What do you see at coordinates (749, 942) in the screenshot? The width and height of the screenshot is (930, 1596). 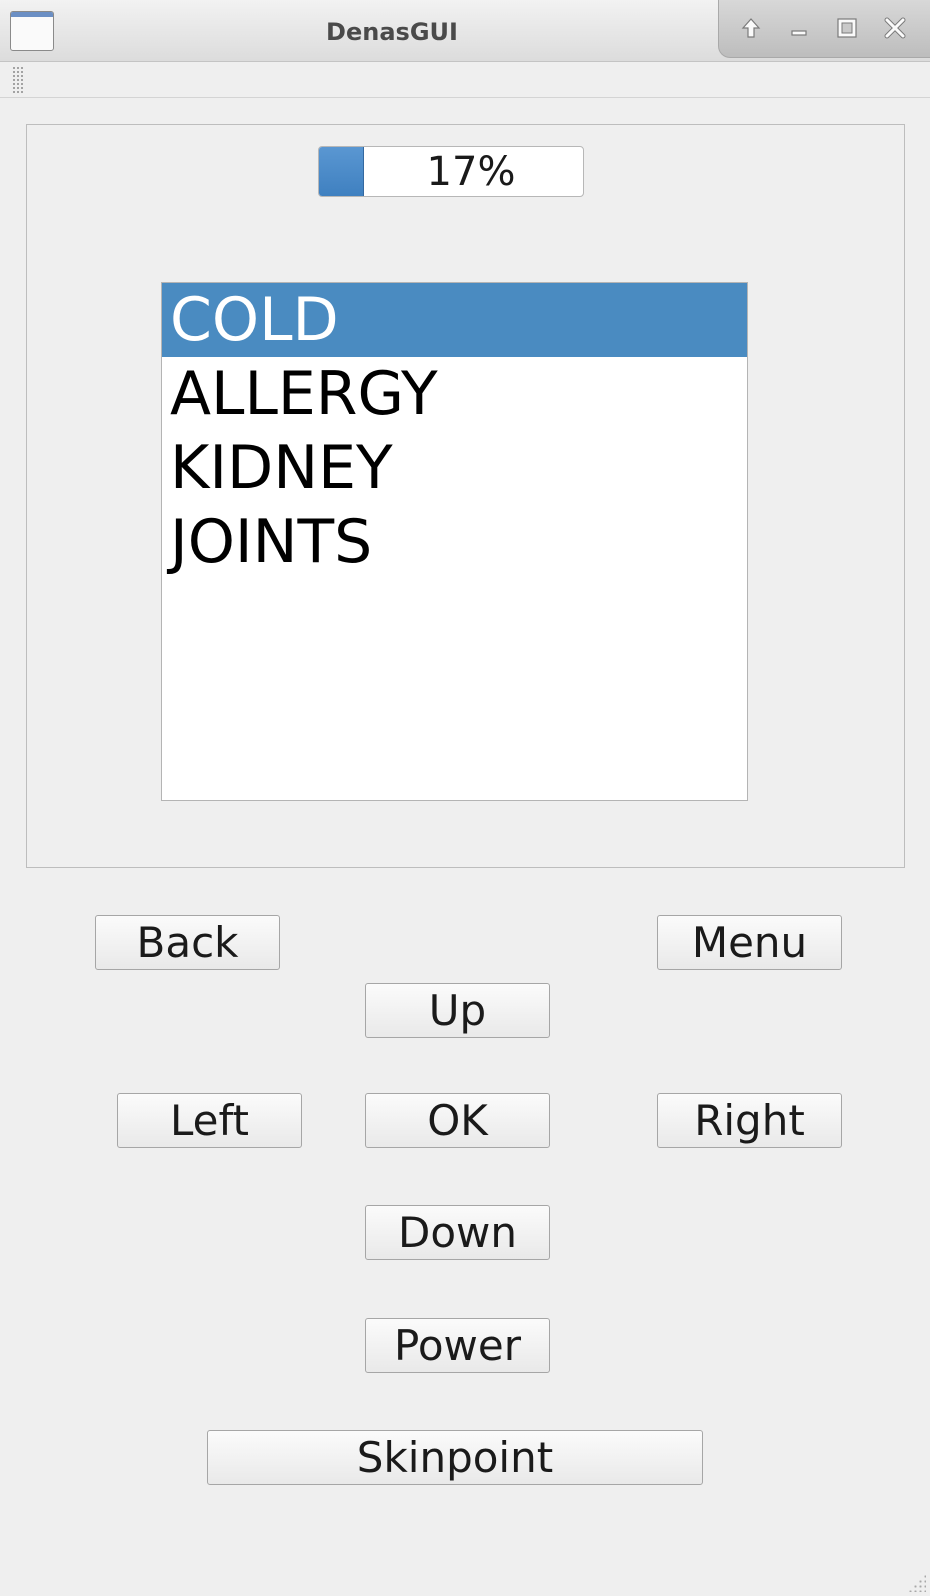 I see `menu-button: Menu` at bounding box center [749, 942].